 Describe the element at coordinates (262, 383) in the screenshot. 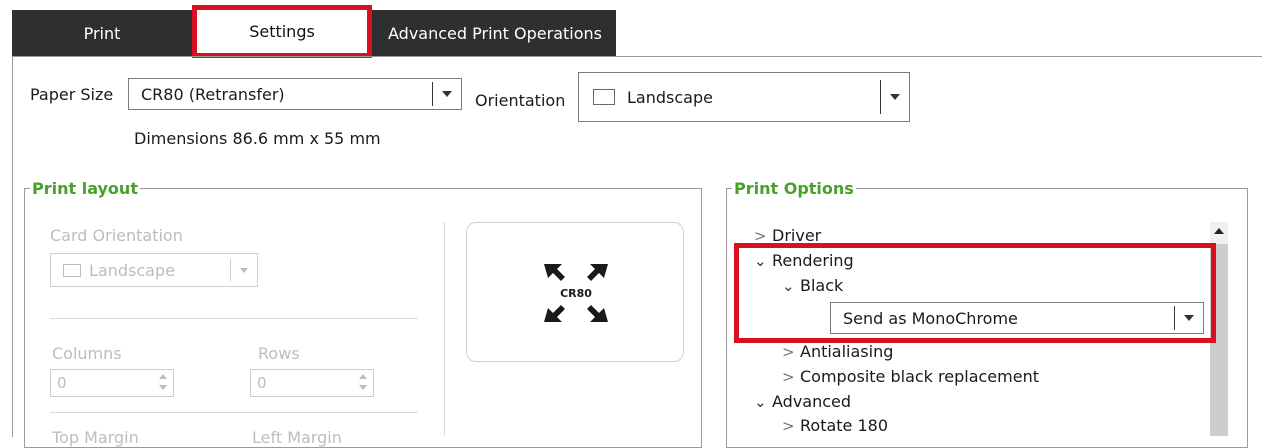

I see `rows-value: 0` at that location.